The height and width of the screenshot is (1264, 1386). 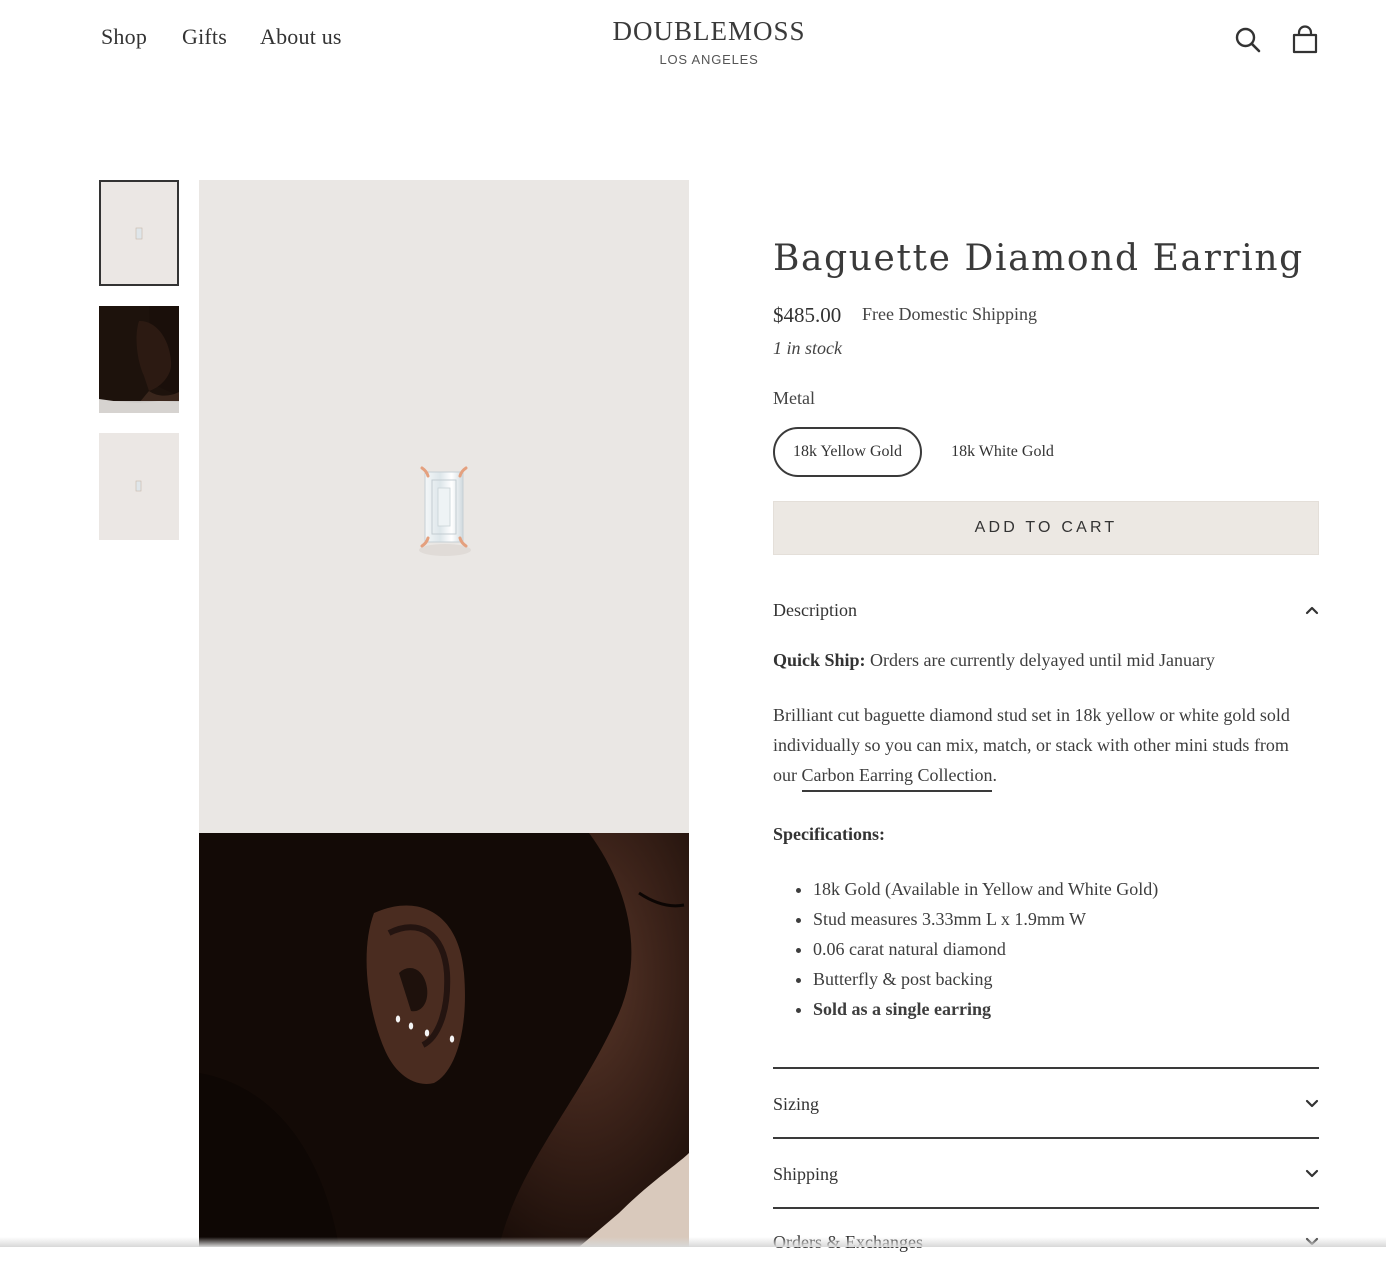 I want to click on model-thumb-image, so click(x=139, y=359).